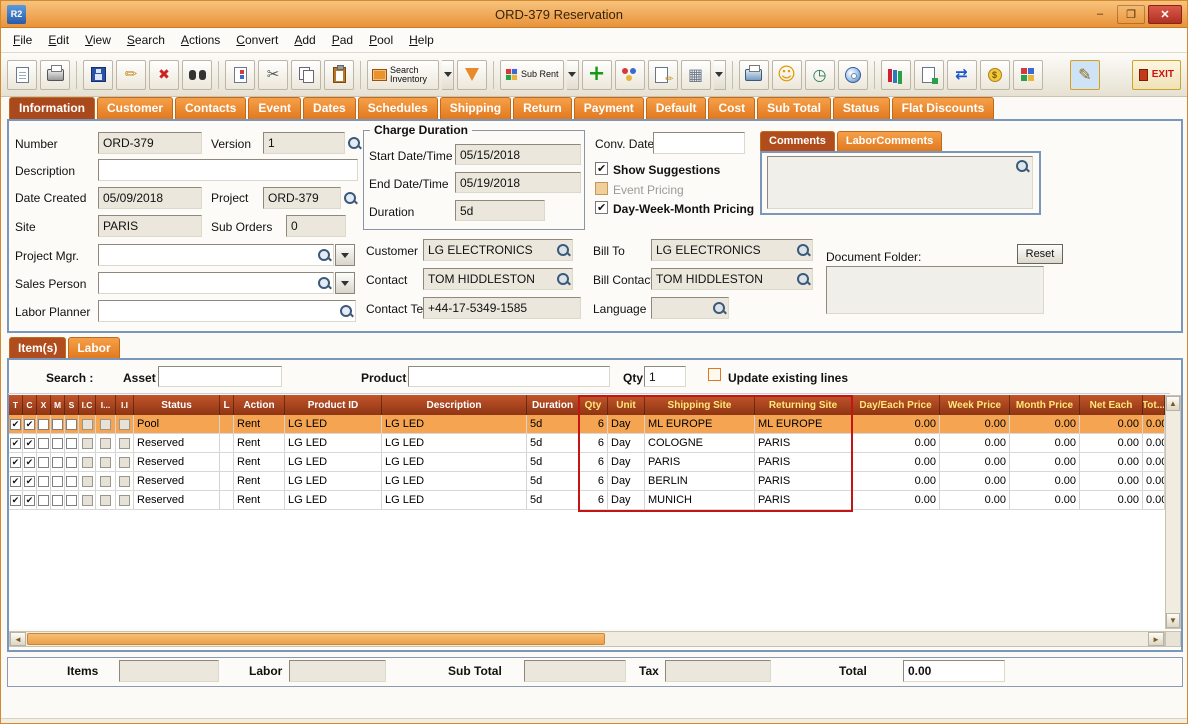  What do you see at coordinates (975, 443) in the screenshot?
I see `cell-week_price: 0.00` at bounding box center [975, 443].